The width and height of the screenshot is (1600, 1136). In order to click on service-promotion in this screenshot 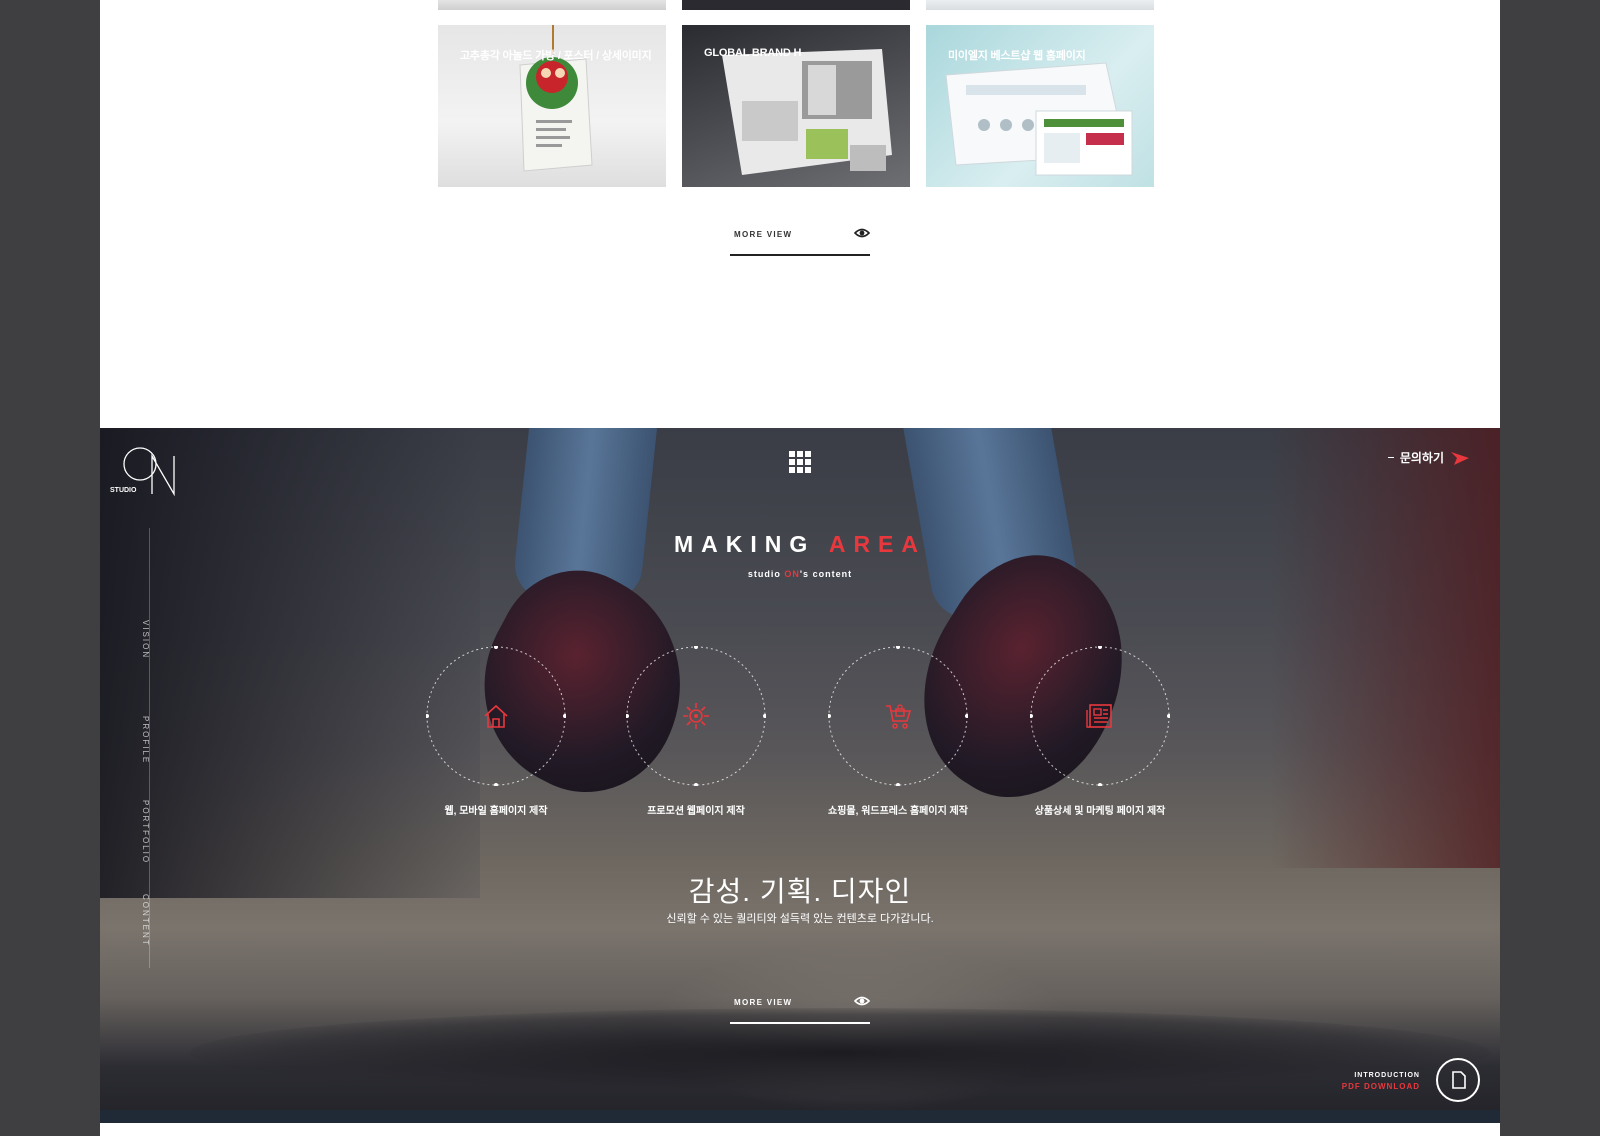, I will do `click(696, 716)`.